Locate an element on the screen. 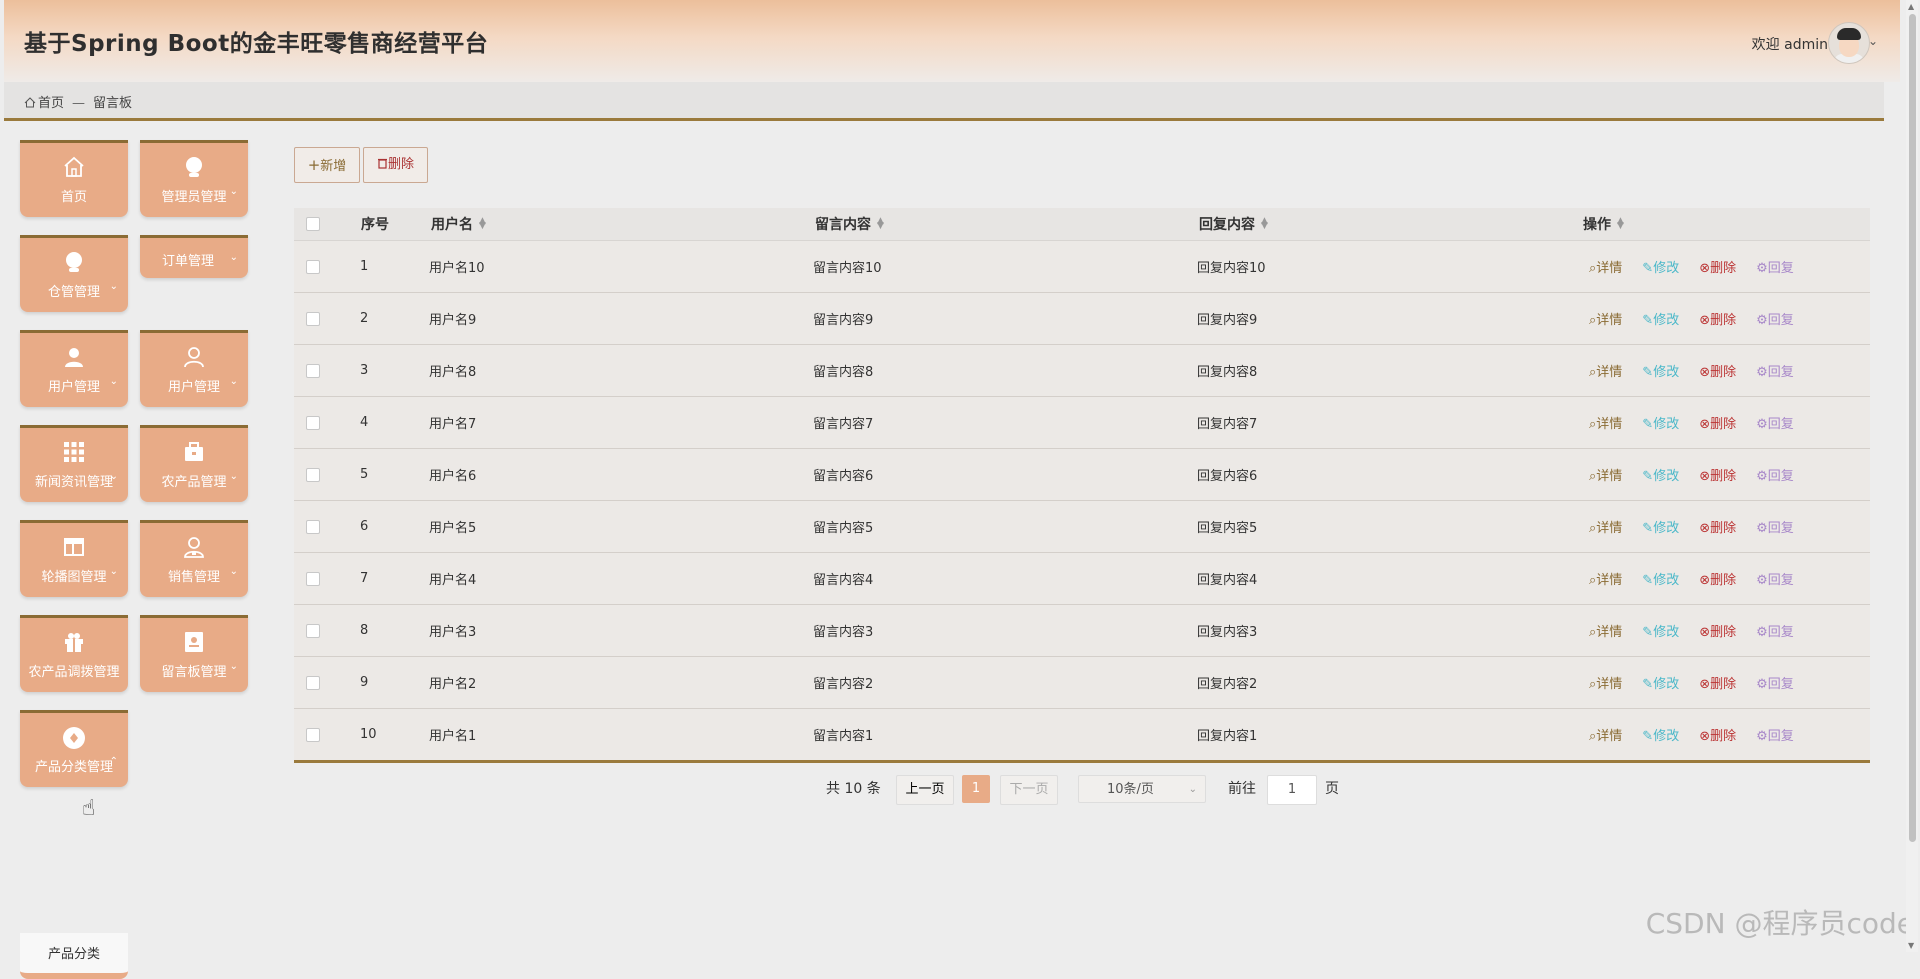 This screenshot has height=979, width=1920. goto-page-input: 1 is located at coordinates (1292, 790).